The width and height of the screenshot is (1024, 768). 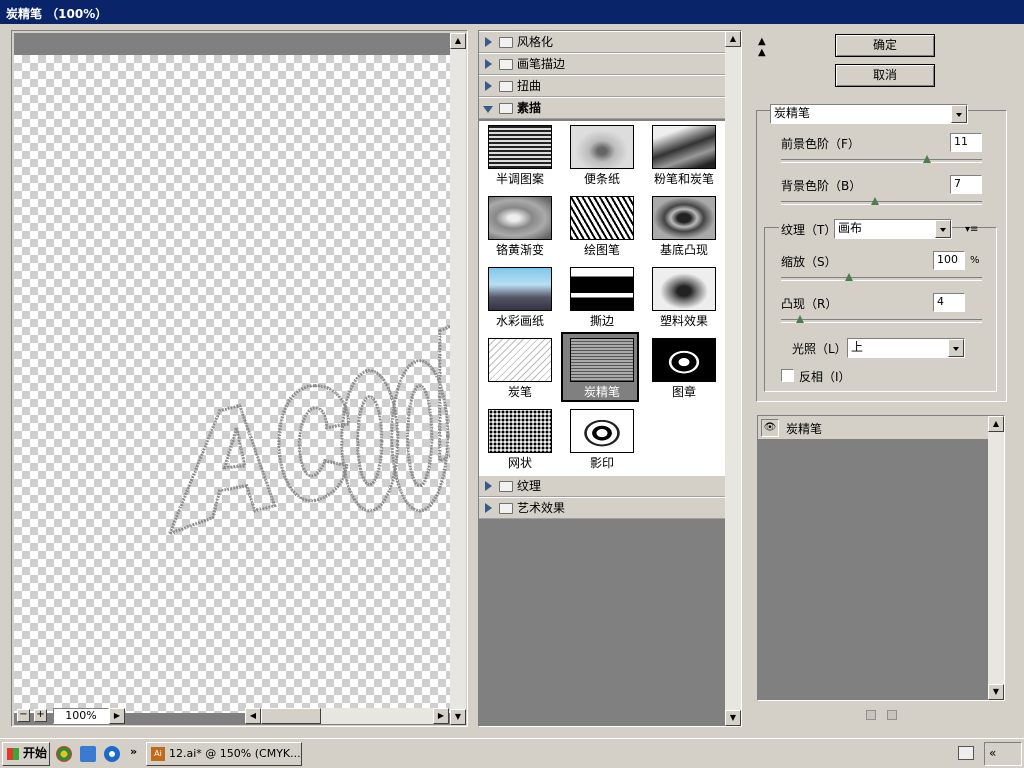 I want to click on filter-thumb-charcoal: 炭笔, so click(x=520, y=369).